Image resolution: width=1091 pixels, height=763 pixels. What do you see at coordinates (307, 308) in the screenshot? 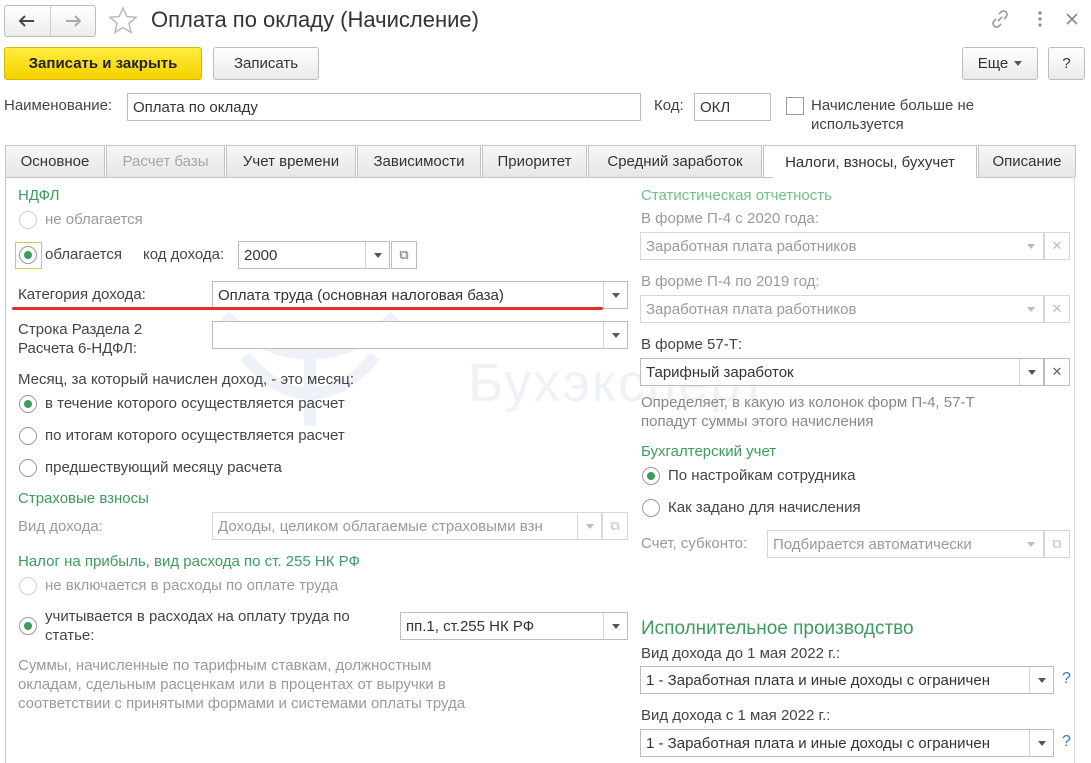
I see `highlight-underline` at bounding box center [307, 308].